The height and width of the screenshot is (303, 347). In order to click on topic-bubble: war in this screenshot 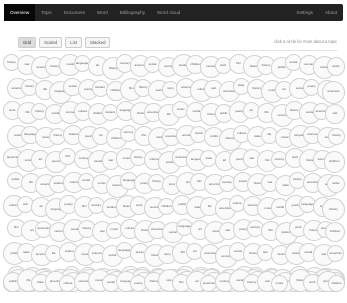, I will do `click(335, 114)`.